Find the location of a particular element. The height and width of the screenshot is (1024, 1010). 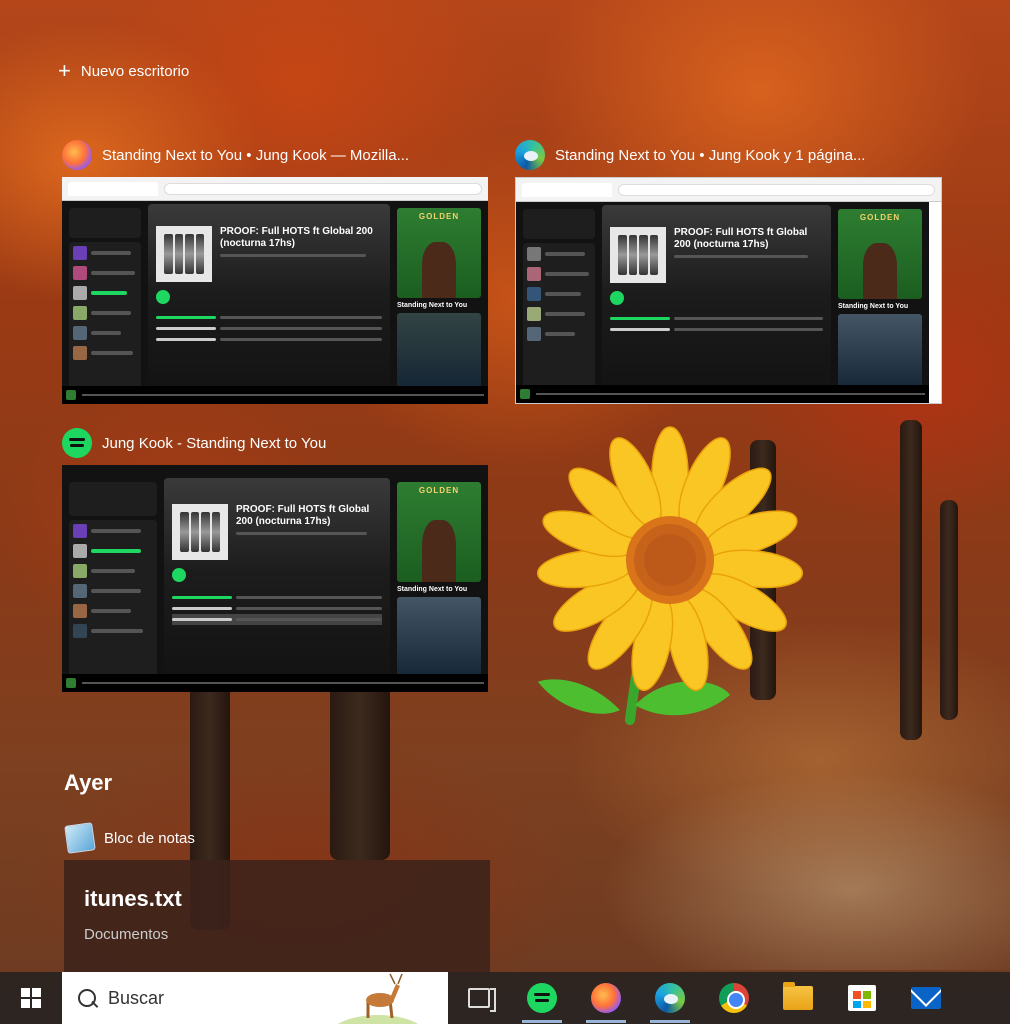

search-highlight-deer-icon is located at coordinates (378, 998).